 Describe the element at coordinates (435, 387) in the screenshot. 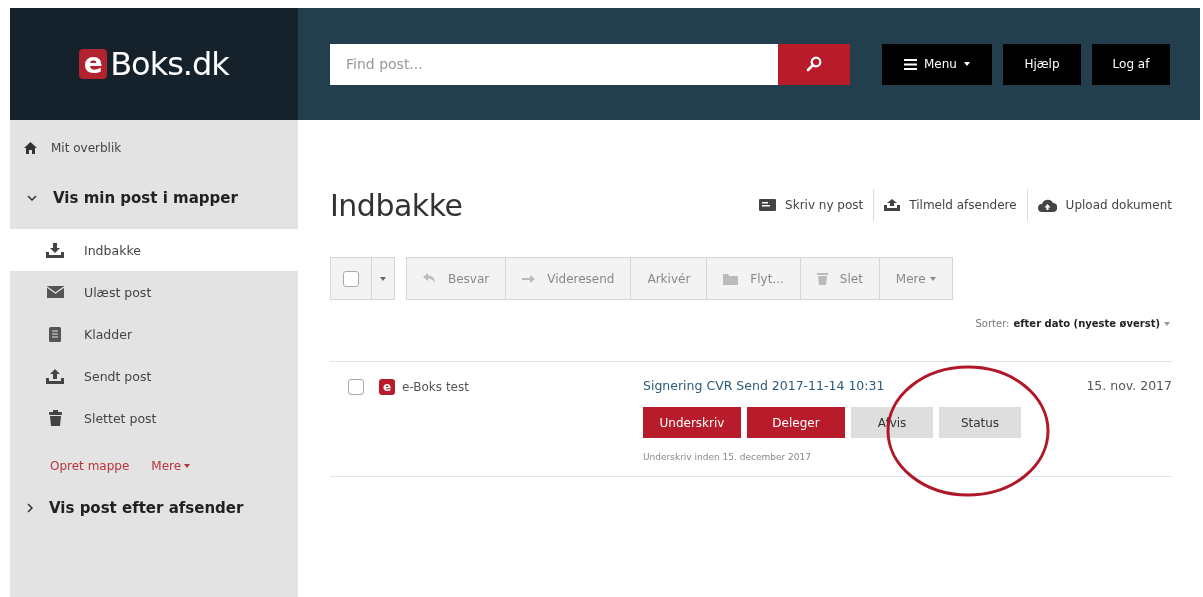

I see `sender-name: e-Boks test` at that location.